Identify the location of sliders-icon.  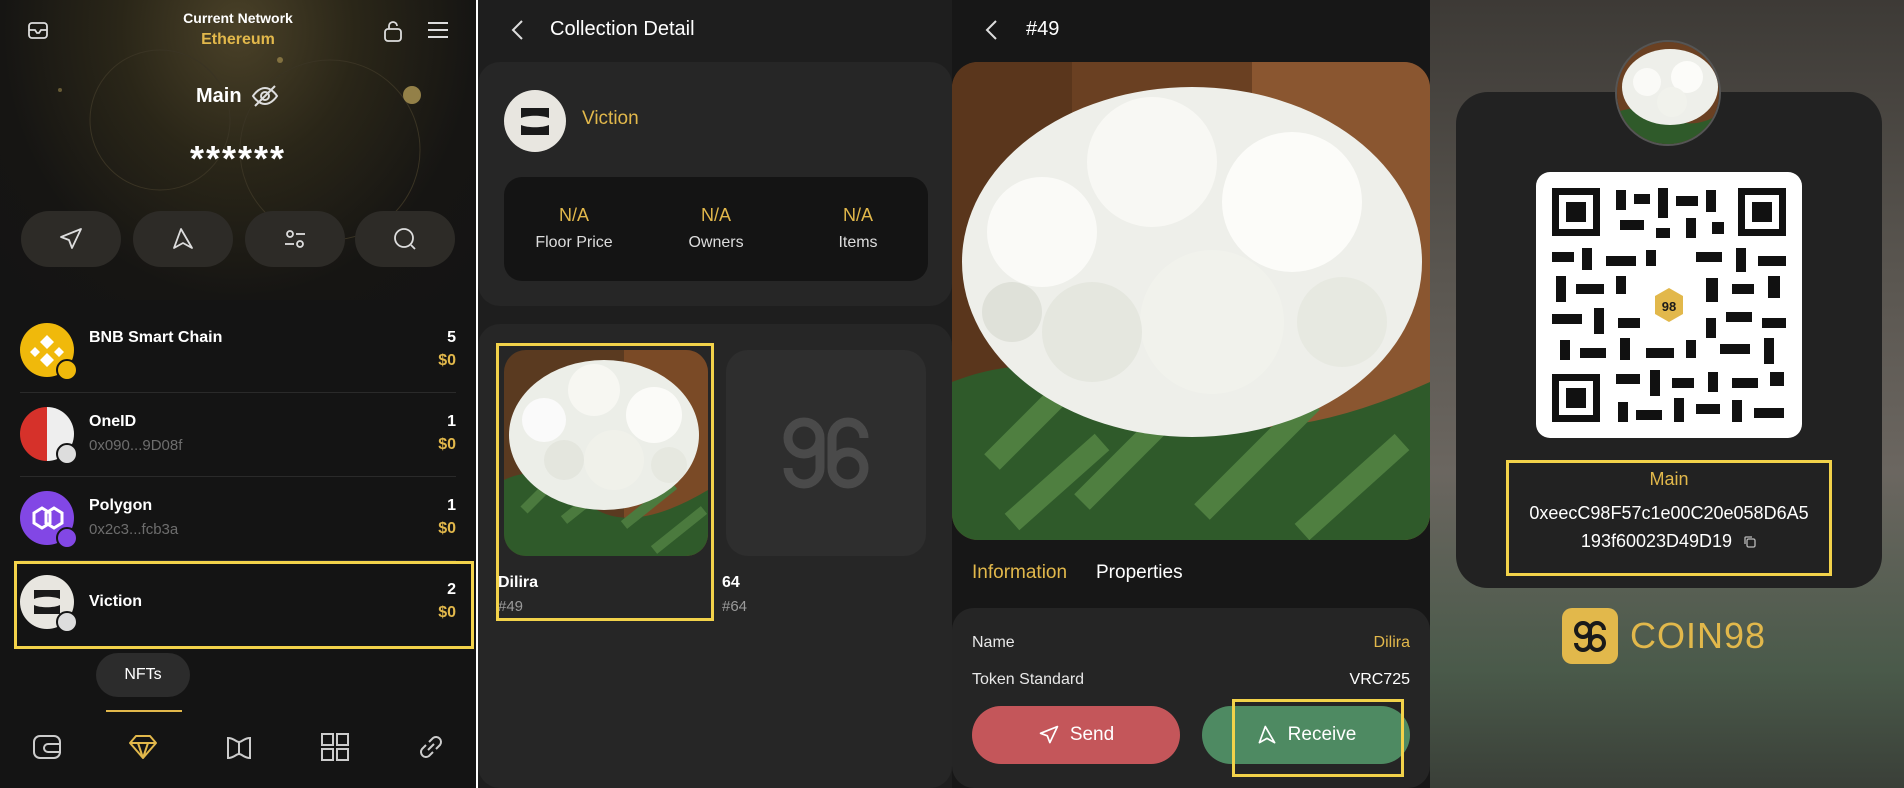
(295, 239).